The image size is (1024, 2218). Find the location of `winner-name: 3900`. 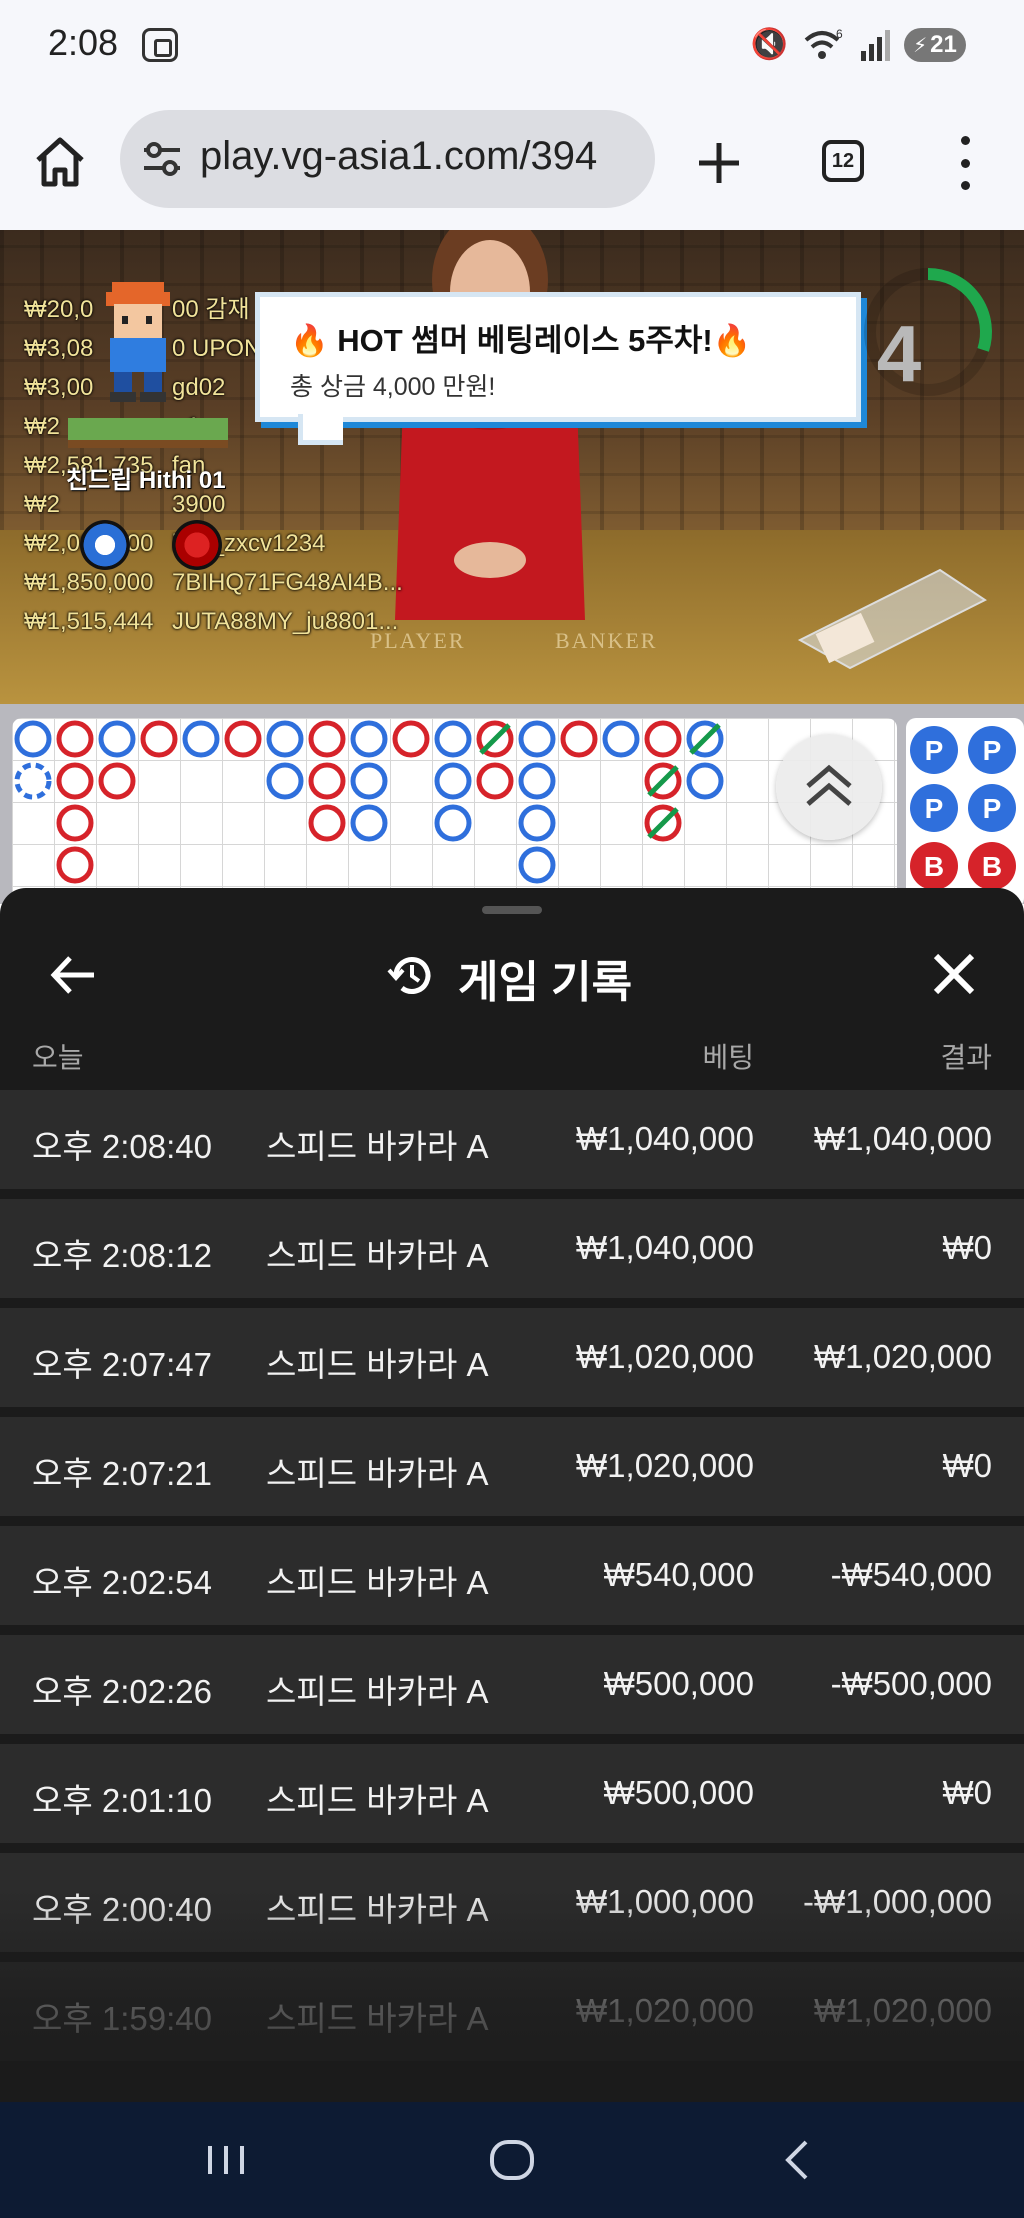

winner-name: 3900 is located at coordinates (199, 504).